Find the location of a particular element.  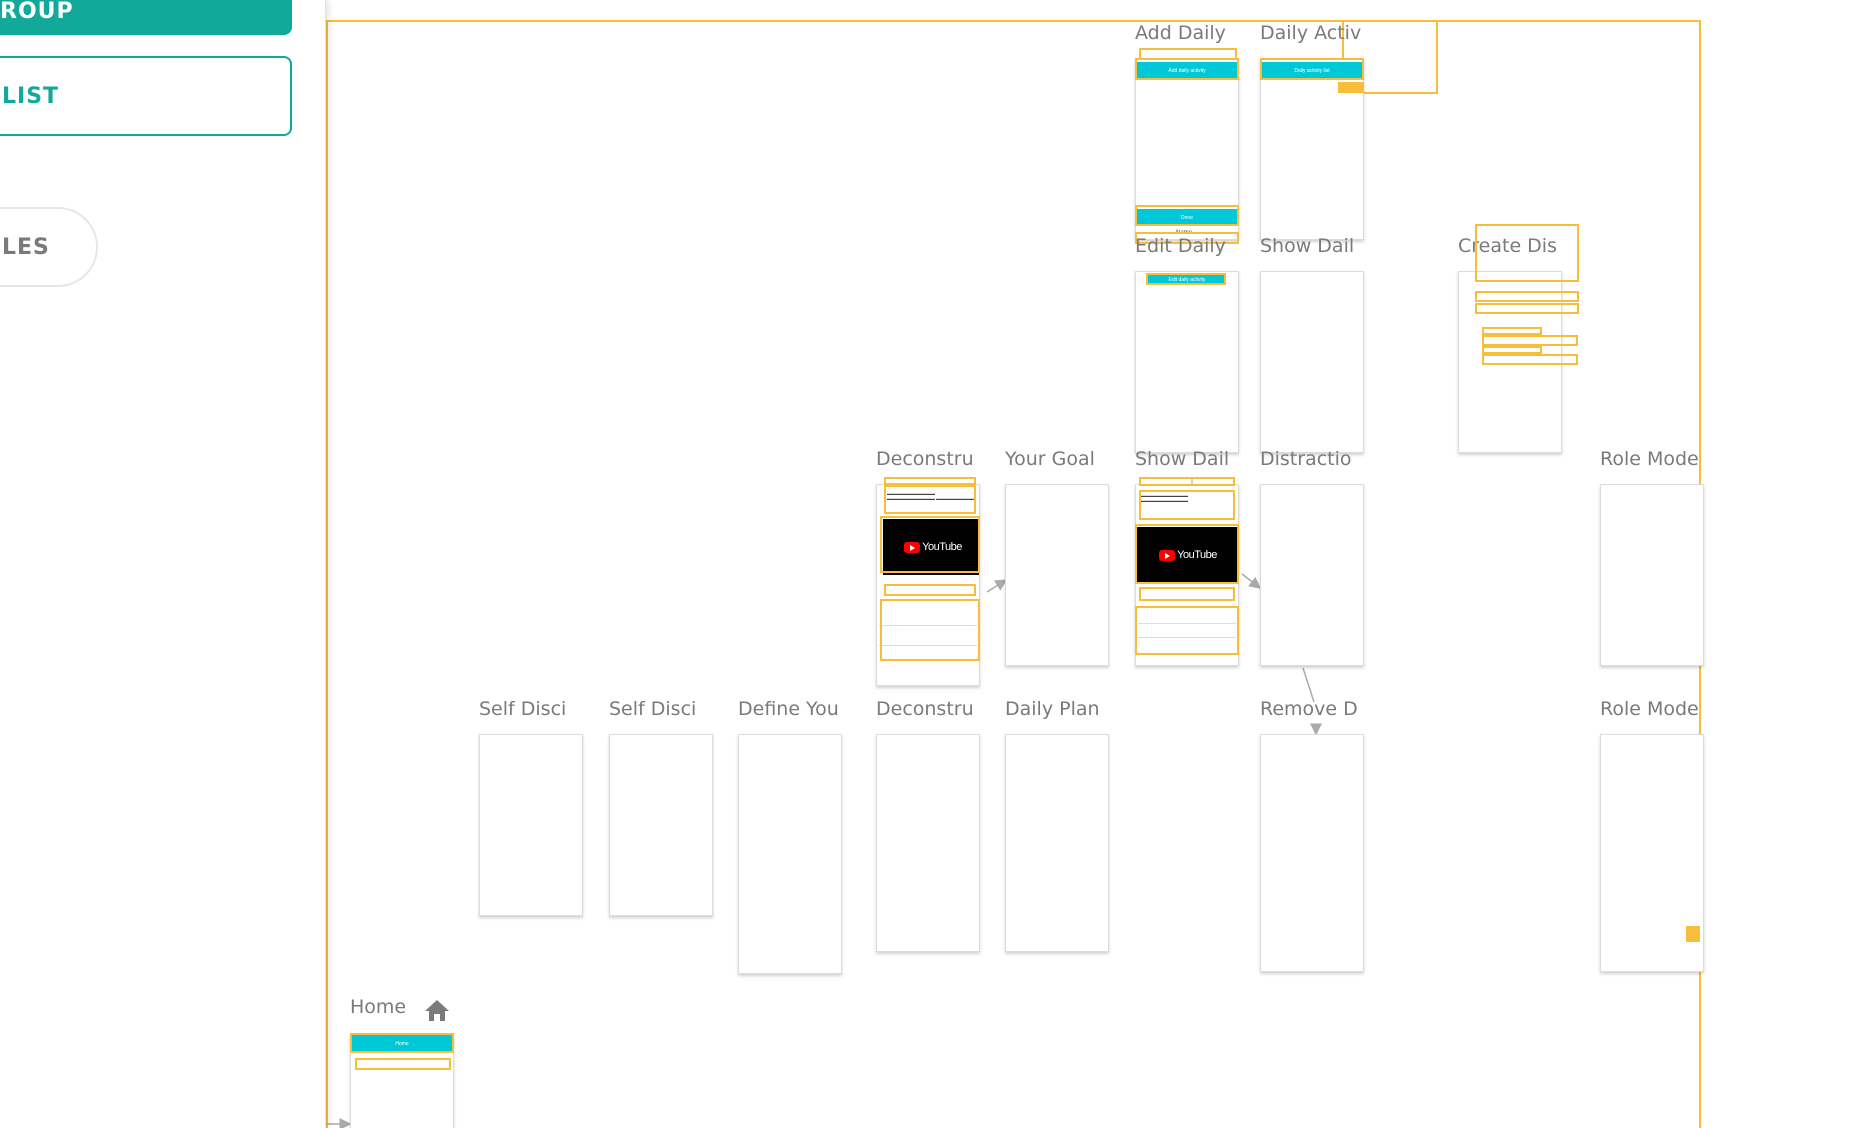

home-icon is located at coordinates (437, 1010).